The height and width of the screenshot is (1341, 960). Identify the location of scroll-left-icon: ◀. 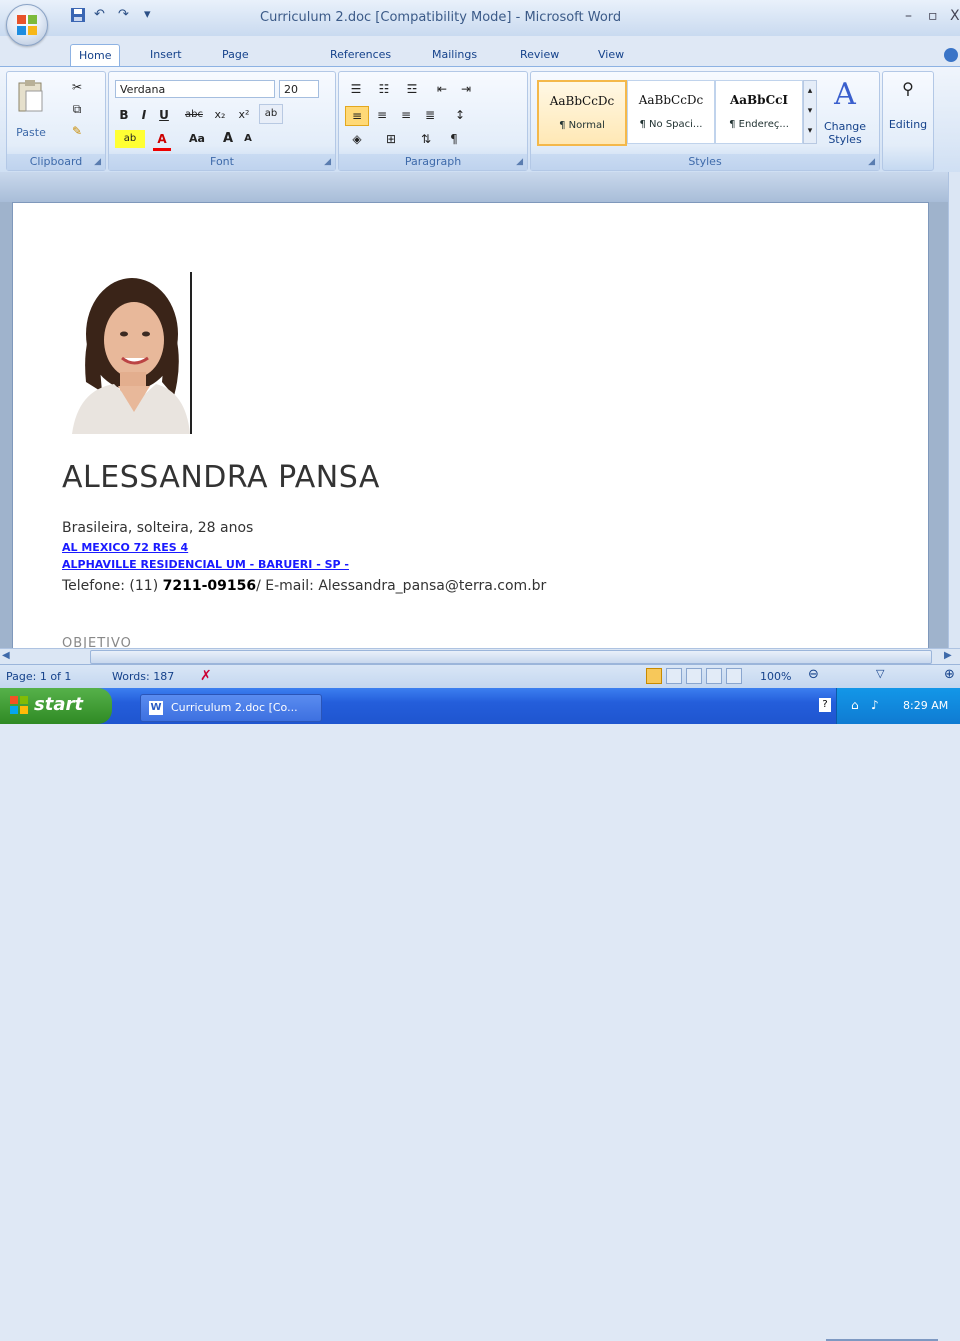
(6, 655).